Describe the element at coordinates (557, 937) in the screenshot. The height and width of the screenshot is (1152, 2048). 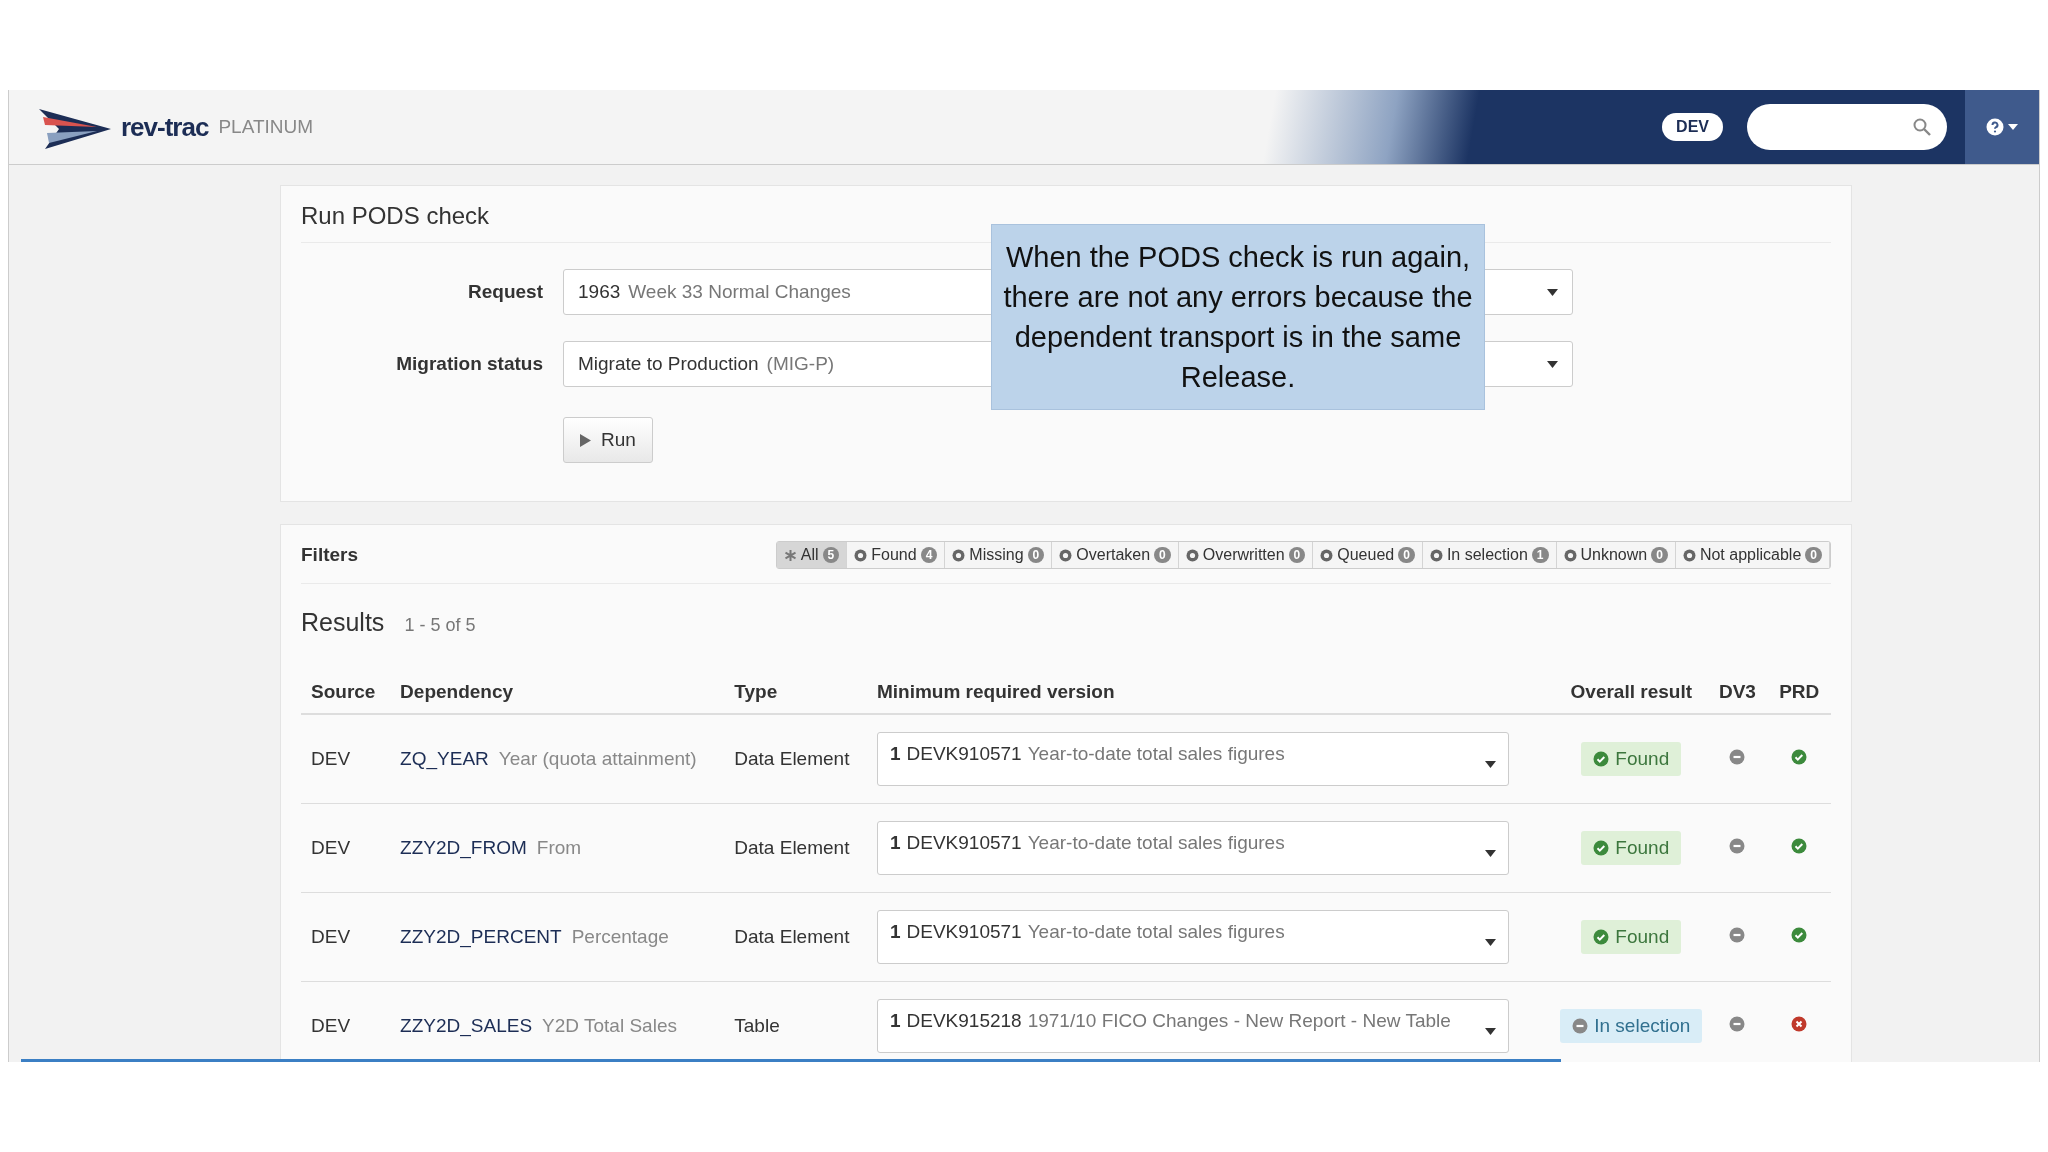
I see `dependency-cell: ZZY2D_PERCENT Percentage` at that location.